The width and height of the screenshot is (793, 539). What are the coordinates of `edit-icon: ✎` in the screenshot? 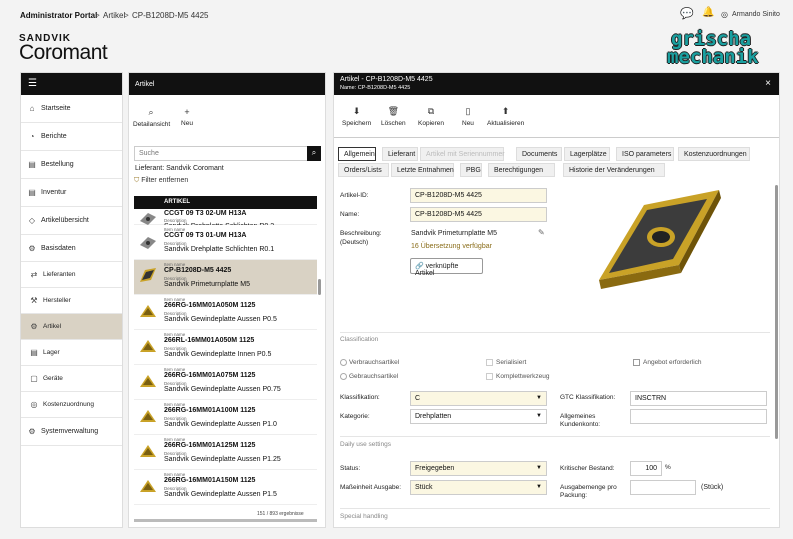 It's located at (541, 232).